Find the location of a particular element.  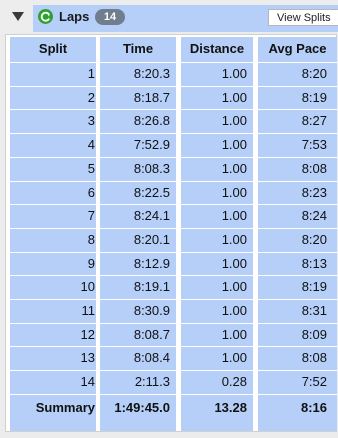

cell-split: 2 is located at coordinates (91, 97).